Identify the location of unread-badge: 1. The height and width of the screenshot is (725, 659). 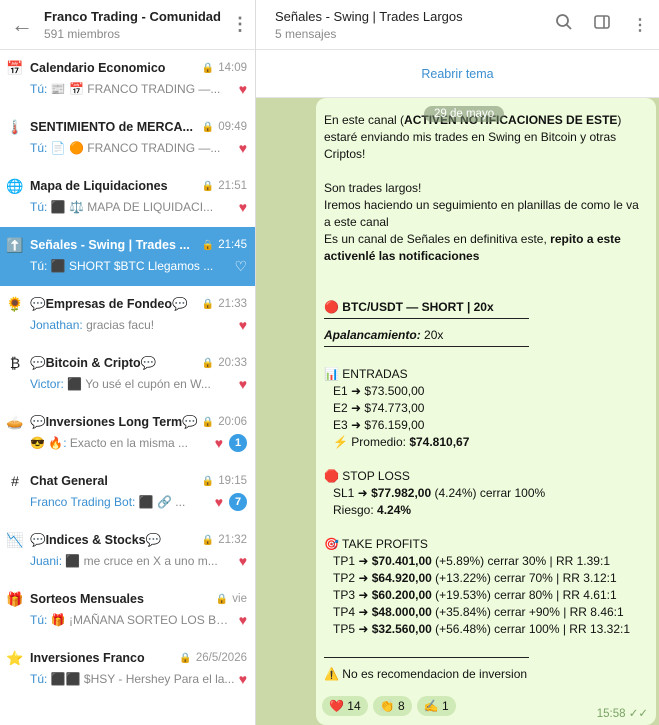
(238, 443).